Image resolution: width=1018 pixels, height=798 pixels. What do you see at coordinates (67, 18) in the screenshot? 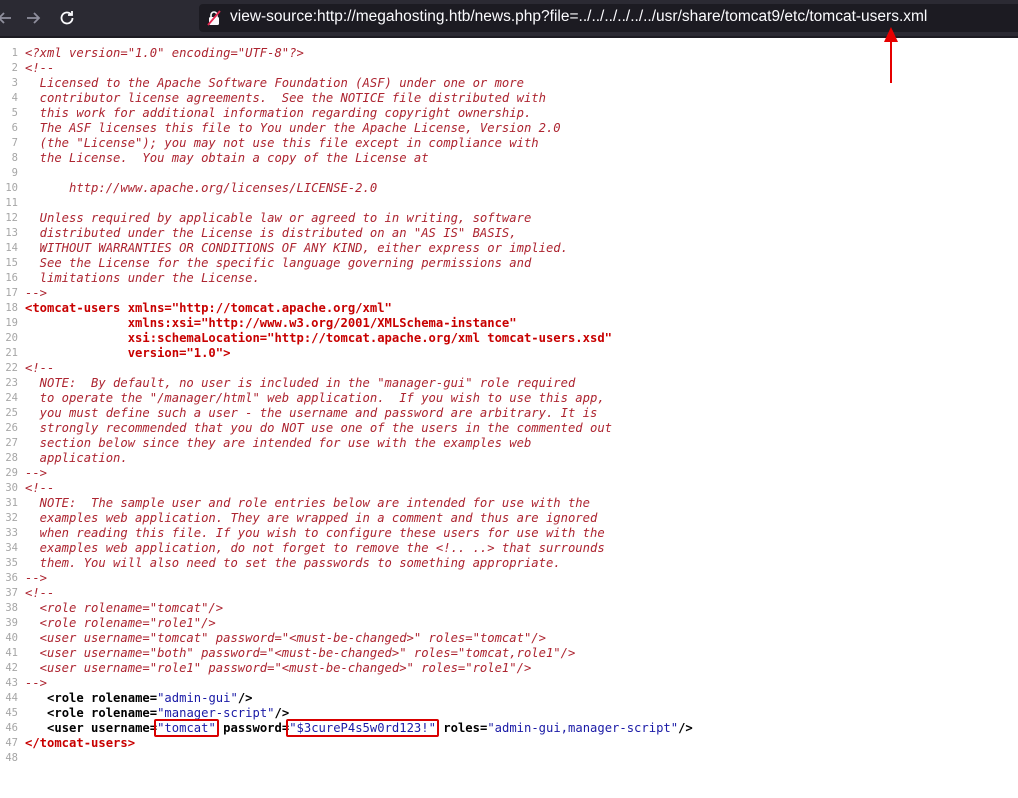
I see `reload-icon` at bounding box center [67, 18].